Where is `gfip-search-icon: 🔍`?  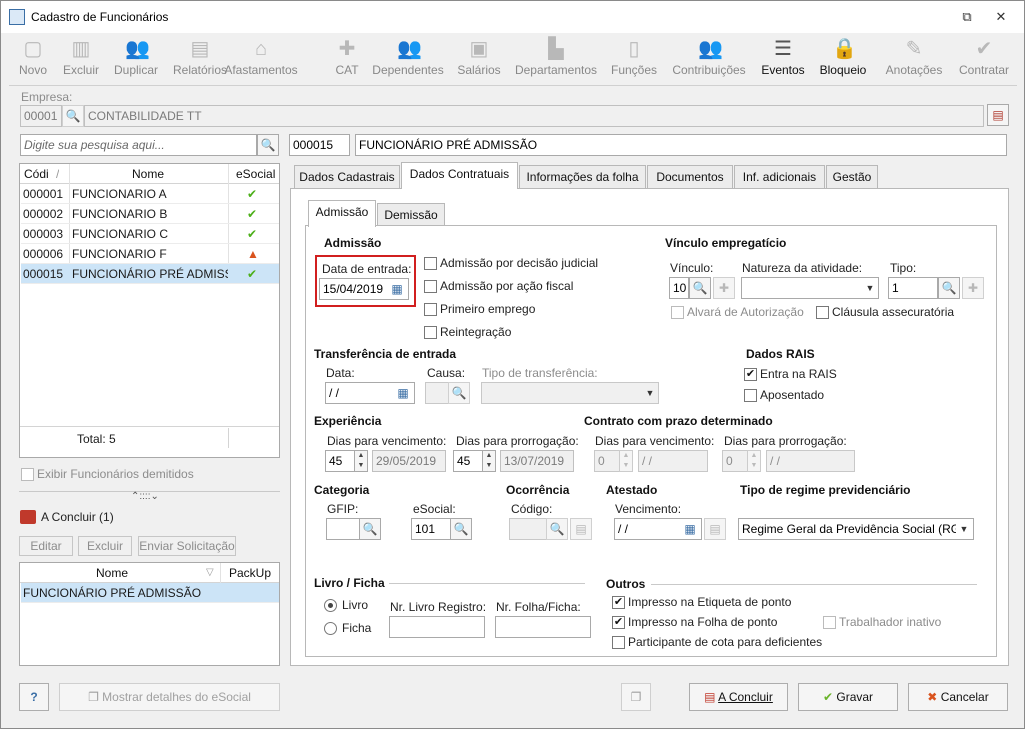 gfip-search-icon: 🔍 is located at coordinates (370, 529).